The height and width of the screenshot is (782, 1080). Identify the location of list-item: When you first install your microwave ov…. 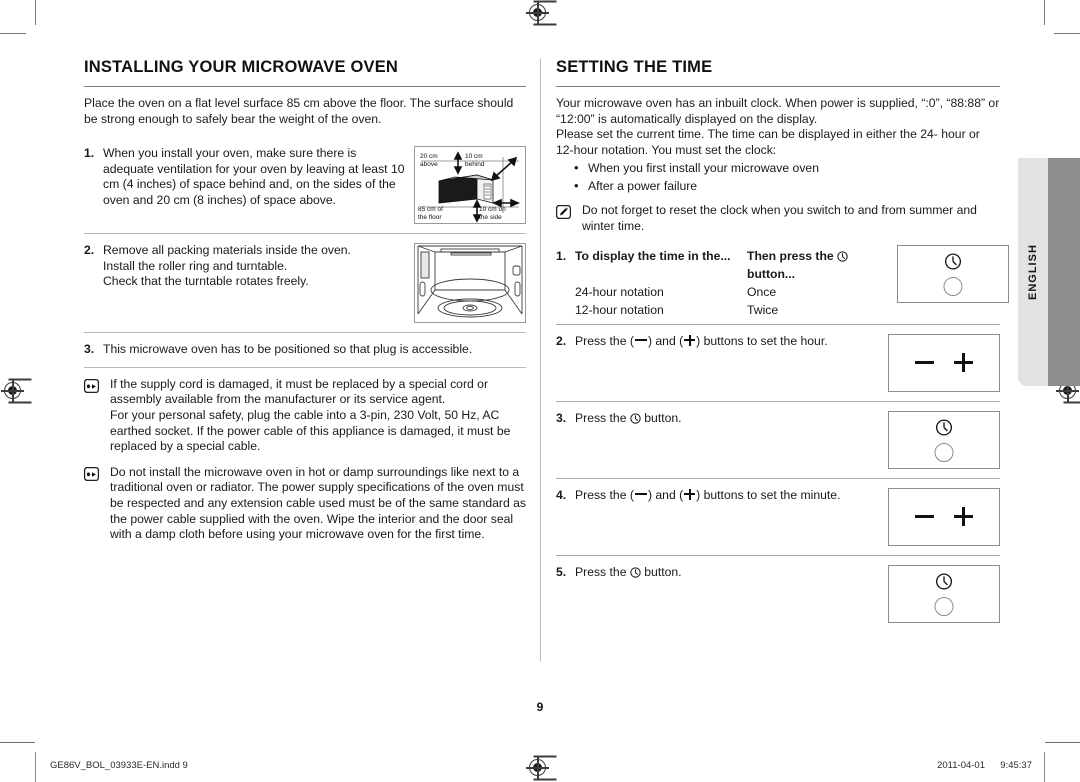
(787, 168).